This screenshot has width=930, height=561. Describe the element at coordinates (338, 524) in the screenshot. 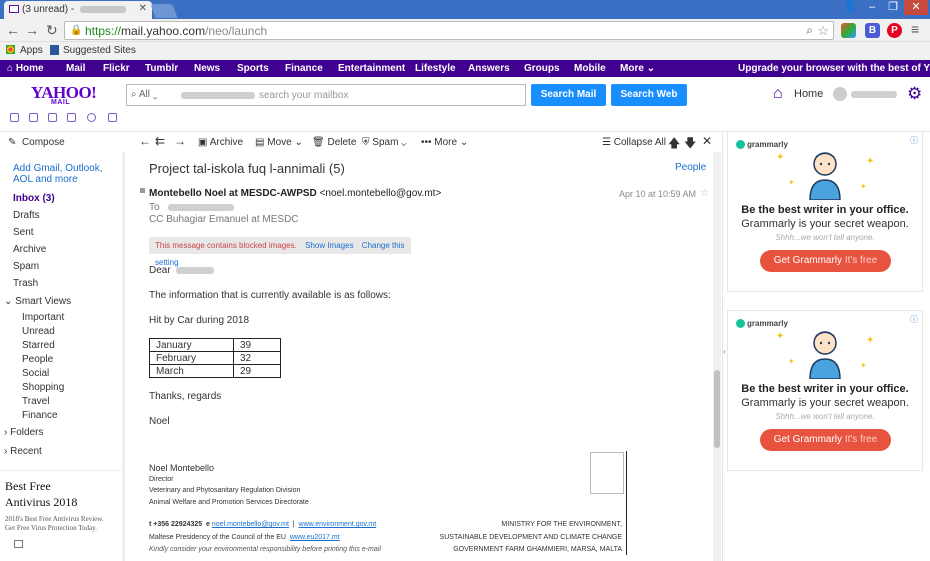

I see `sig-web-link: www.environment.gov.mt` at that location.